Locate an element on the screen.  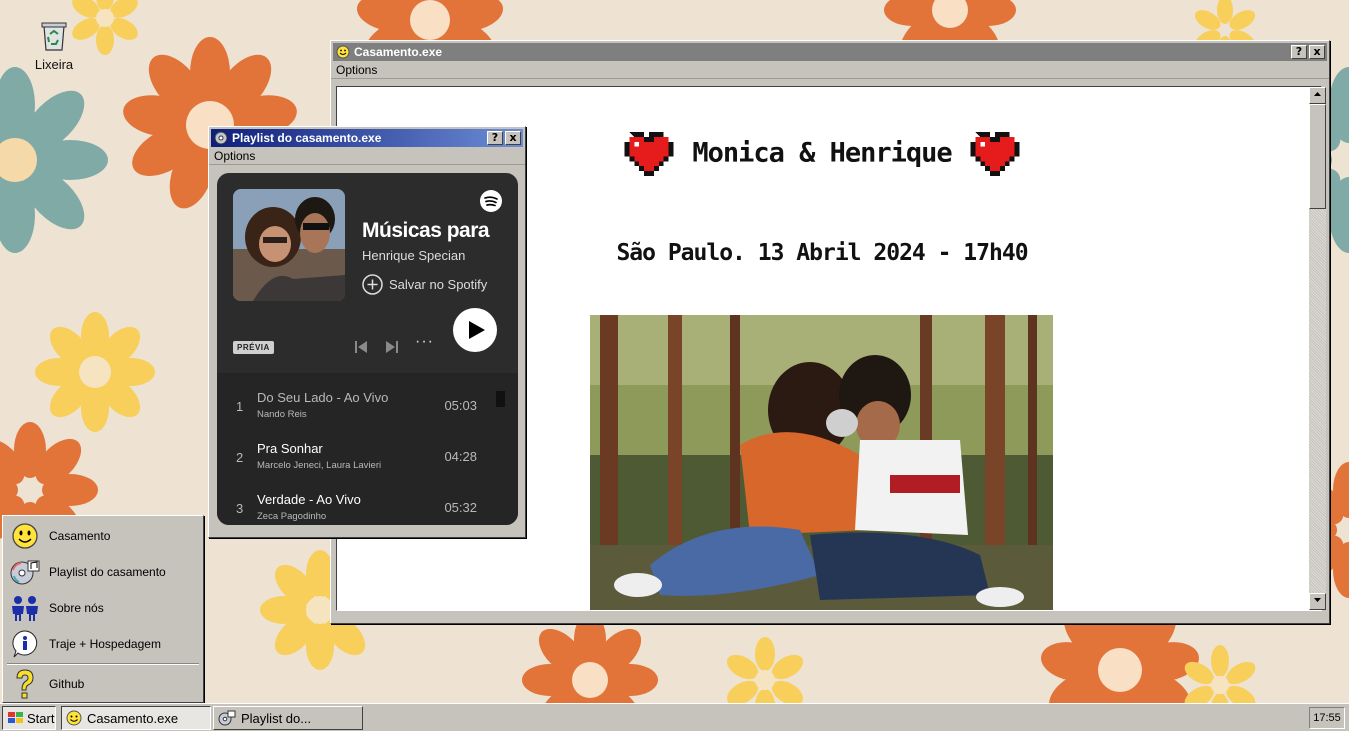
playlist-cover-image is located at coordinates (289, 245).